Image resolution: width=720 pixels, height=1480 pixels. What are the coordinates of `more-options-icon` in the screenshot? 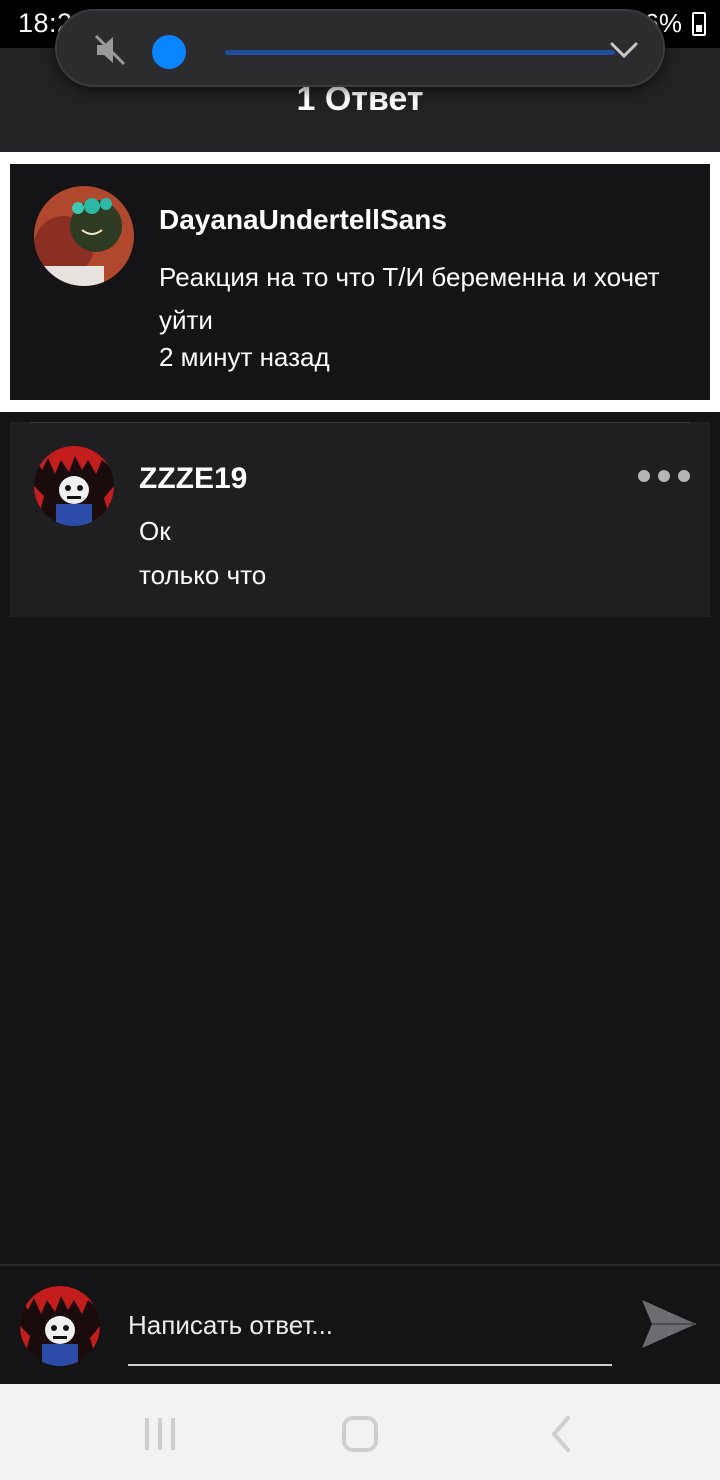 It's located at (664, 477).